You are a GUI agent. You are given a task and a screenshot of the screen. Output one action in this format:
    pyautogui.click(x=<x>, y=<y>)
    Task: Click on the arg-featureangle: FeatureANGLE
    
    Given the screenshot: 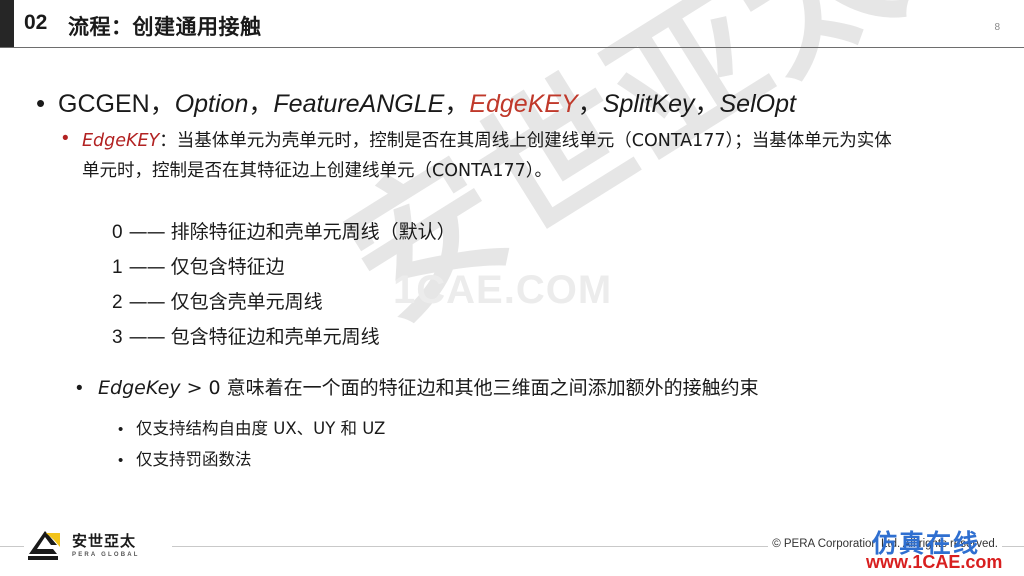 What is the action you would take?
    pyautogui.click(x=359, y=104)
    